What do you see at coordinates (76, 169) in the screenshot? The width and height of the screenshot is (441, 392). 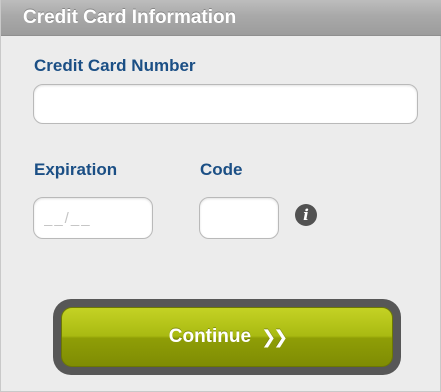 I see `expiration-label: Expiration` at bounding box center [76, 169].